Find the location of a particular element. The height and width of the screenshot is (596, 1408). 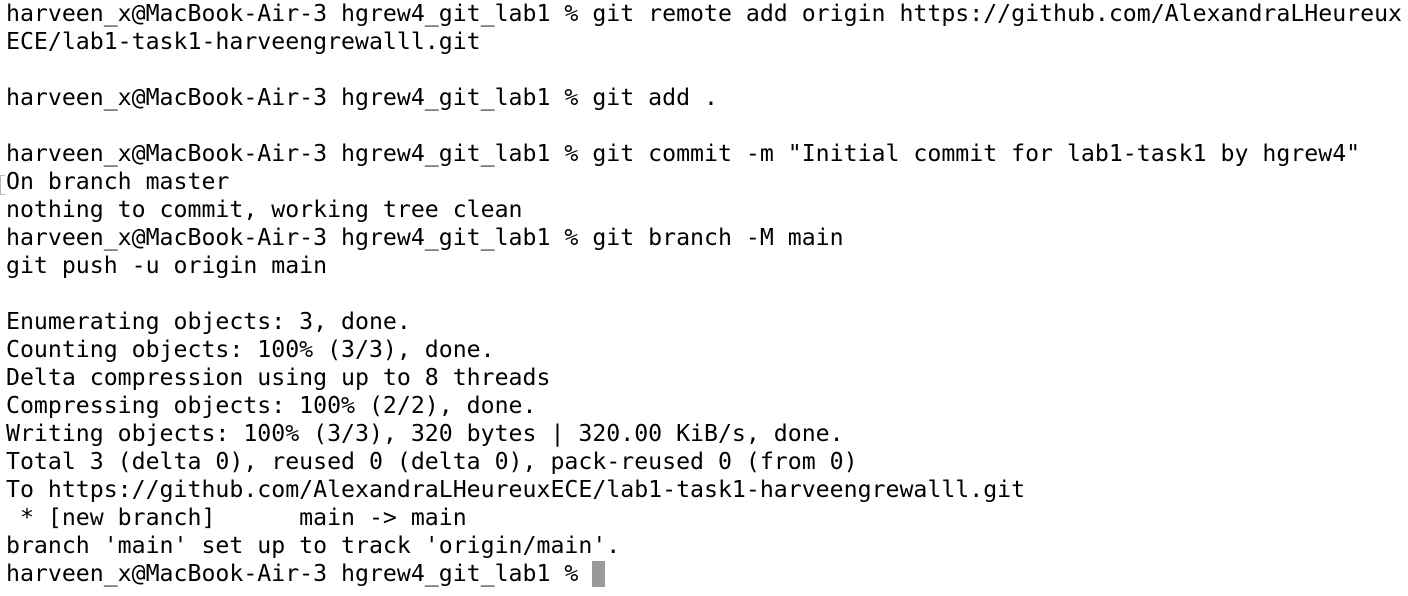

terminal-line: Delta compression using up to 8 threads is located at coordinates (278, 377).